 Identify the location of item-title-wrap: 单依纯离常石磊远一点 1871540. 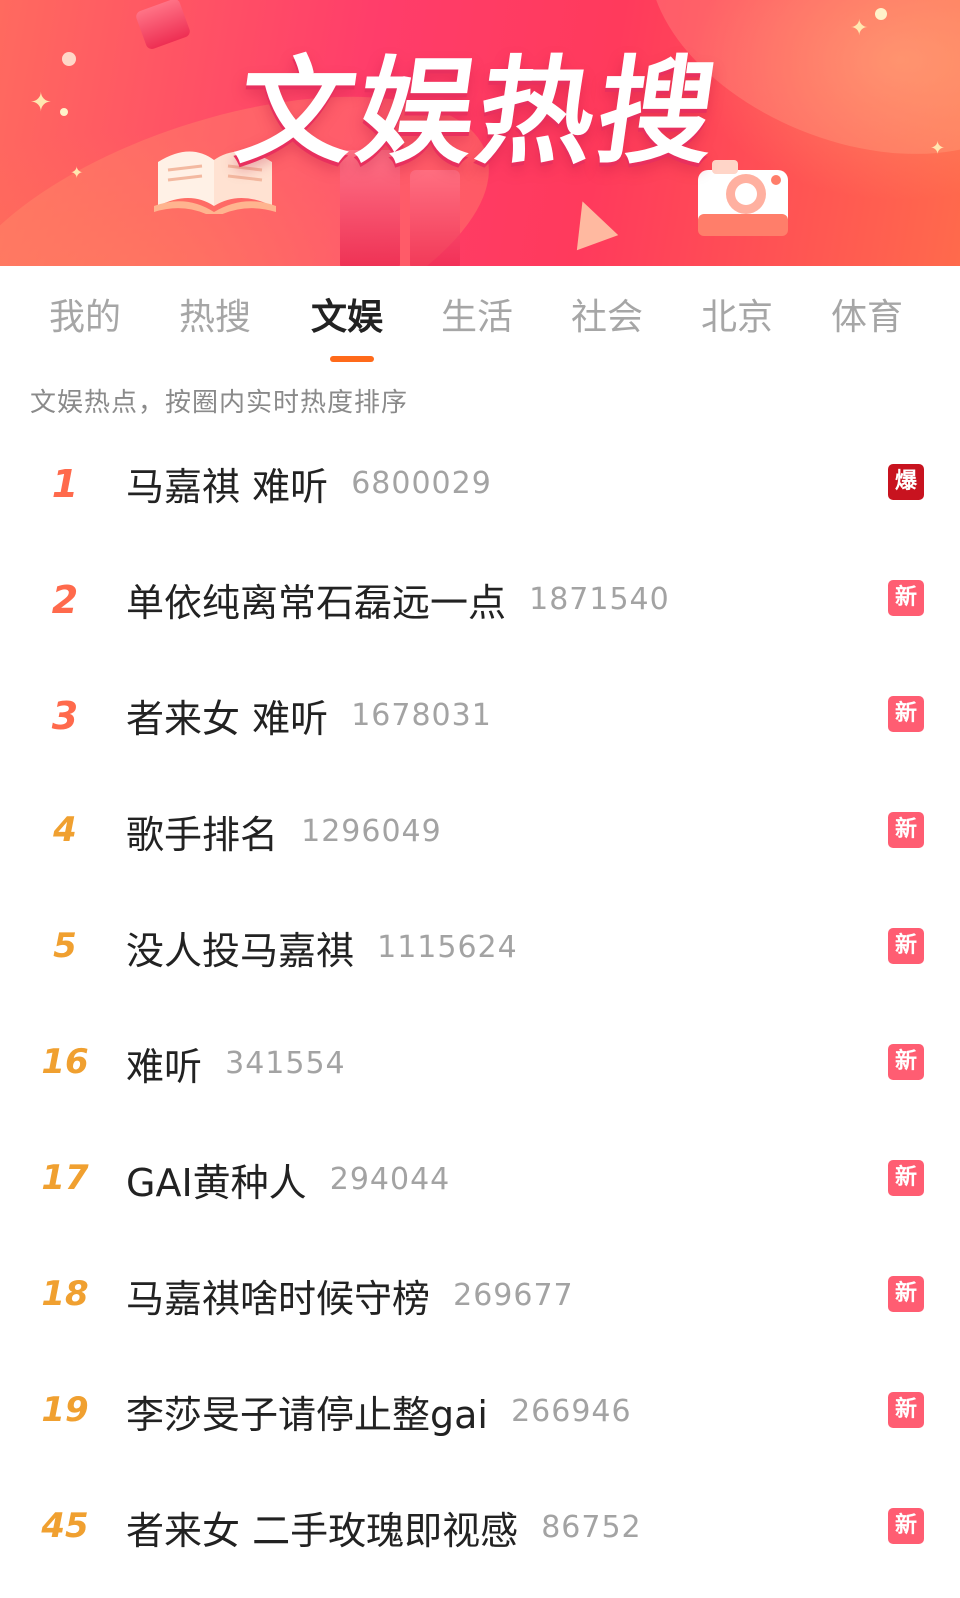
(398, 599).